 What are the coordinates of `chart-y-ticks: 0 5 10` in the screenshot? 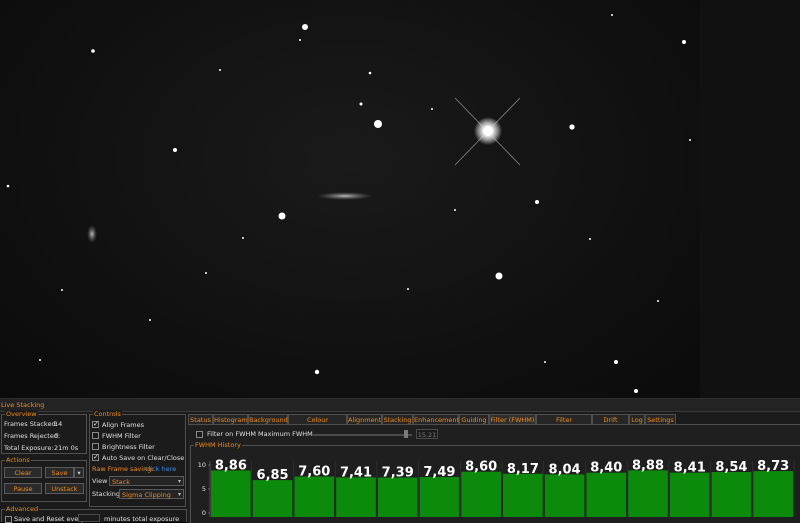 It's located at (204, 489).